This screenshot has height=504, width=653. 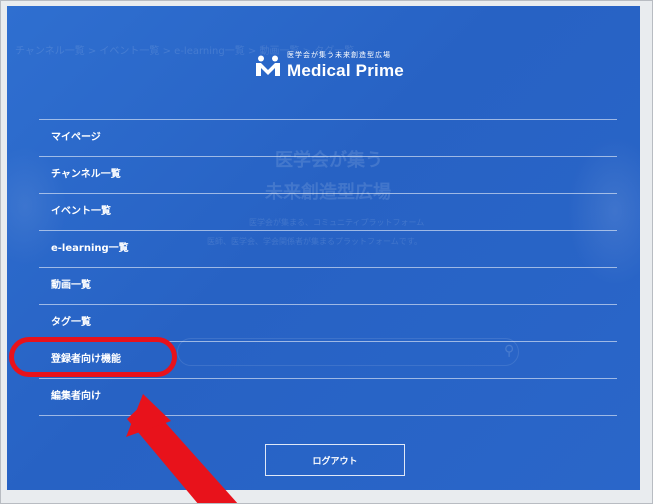 I want to click on logo-tagline: 医学会が集う未来創造型広場, so click(x=339, y=55).